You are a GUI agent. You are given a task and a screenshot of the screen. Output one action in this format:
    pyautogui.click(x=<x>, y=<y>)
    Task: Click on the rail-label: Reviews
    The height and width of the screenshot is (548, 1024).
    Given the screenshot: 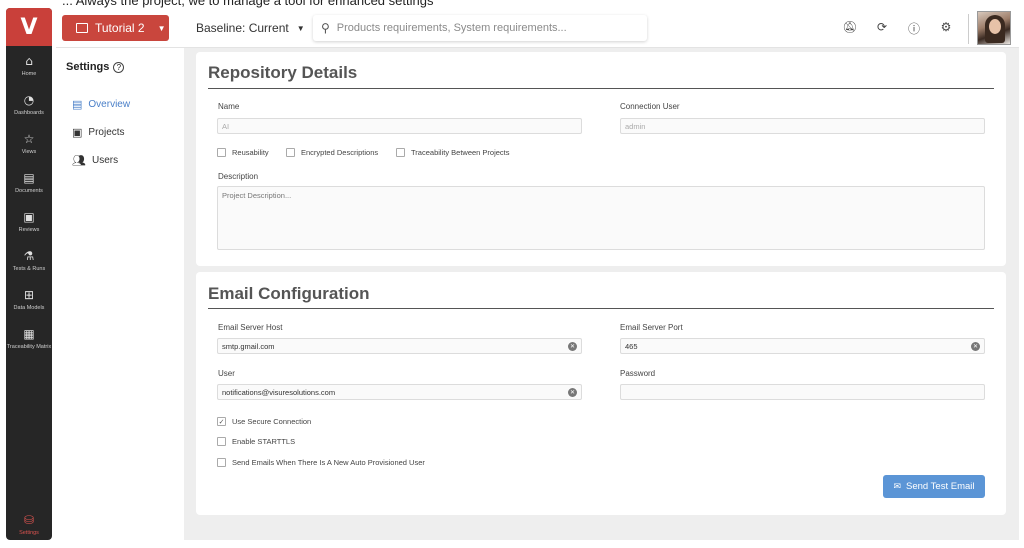 What is the action you would take?
    pyautogui.click(x=29, y=229)
    